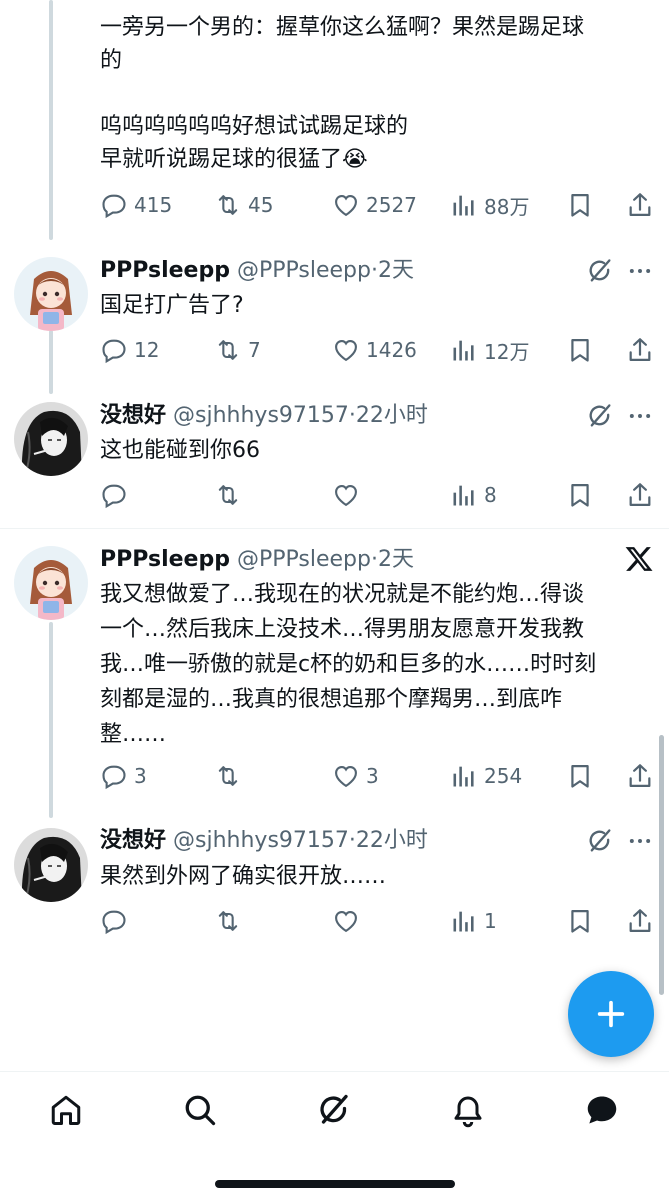 The image size is (669, 1201). I want to click on post-text-line: 呜呜呜呜呜呜好想试试踢足球的, so click(254, 126).